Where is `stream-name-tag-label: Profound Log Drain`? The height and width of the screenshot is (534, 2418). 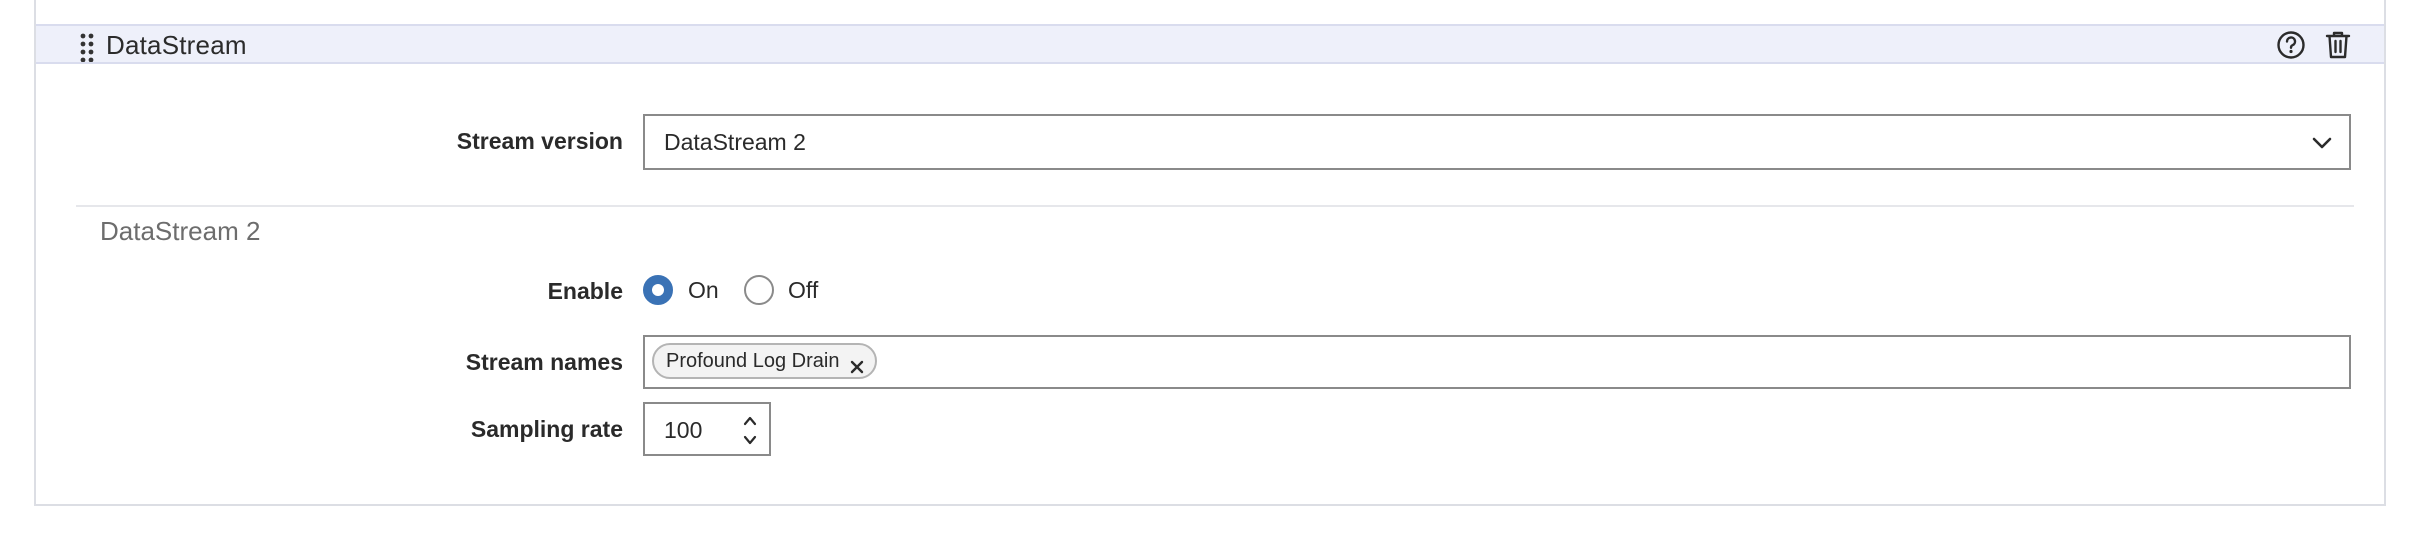
stream-name-tag-label: Profound Log Drain is located at coordinates (753, 361).